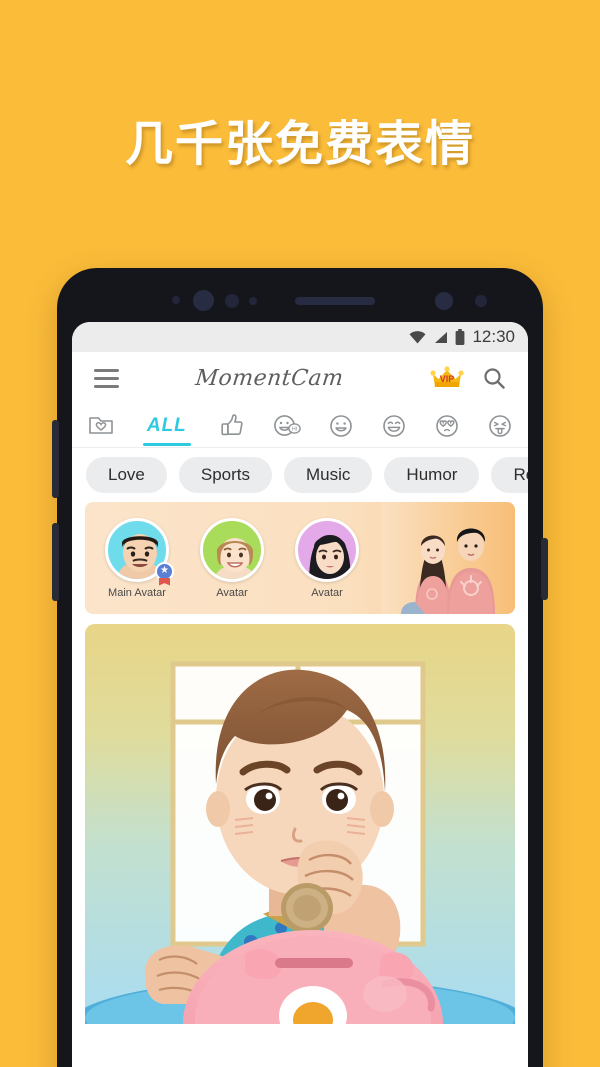  Describe the element at coordinates (299, 144) in the screenshot. I see `page-title: 几千张免费表情` at that location.